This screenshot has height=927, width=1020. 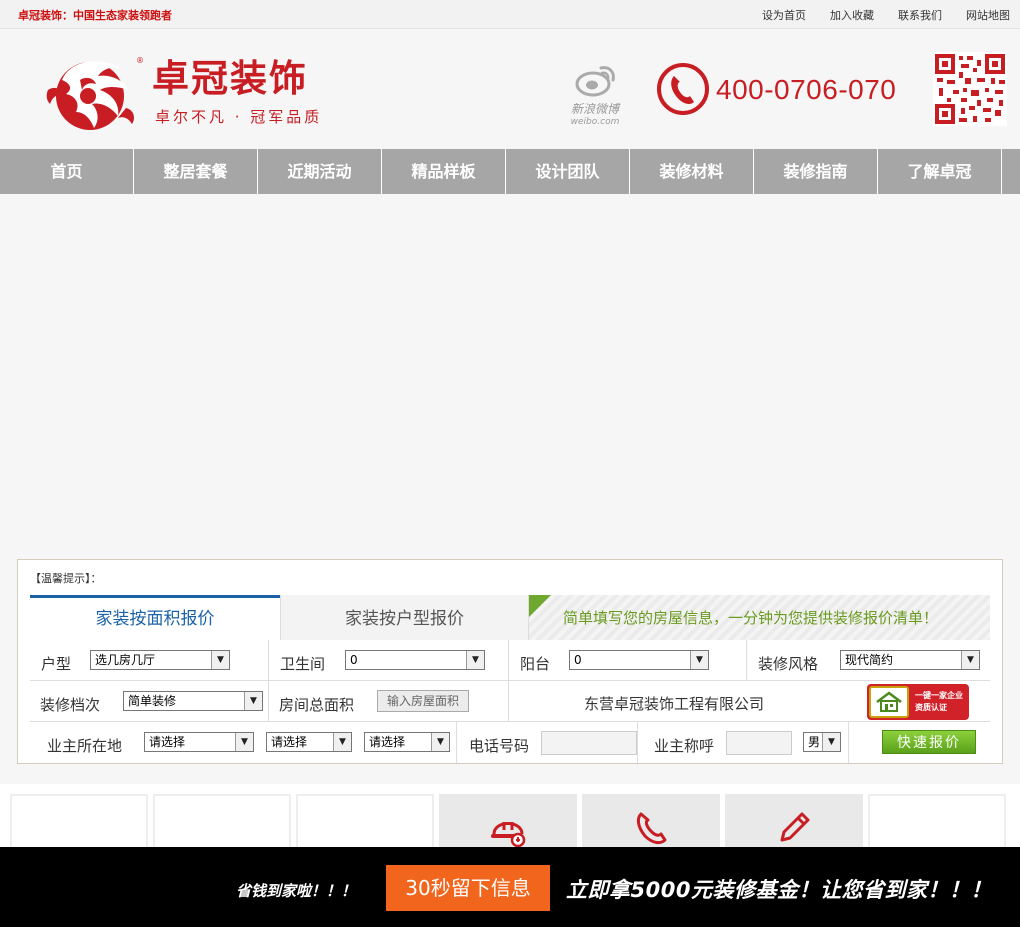 What do you see at coordinates (303, 664) in the screenshot?
I see `bathroom-label: 卫生间` at bounding box center [303, 664].